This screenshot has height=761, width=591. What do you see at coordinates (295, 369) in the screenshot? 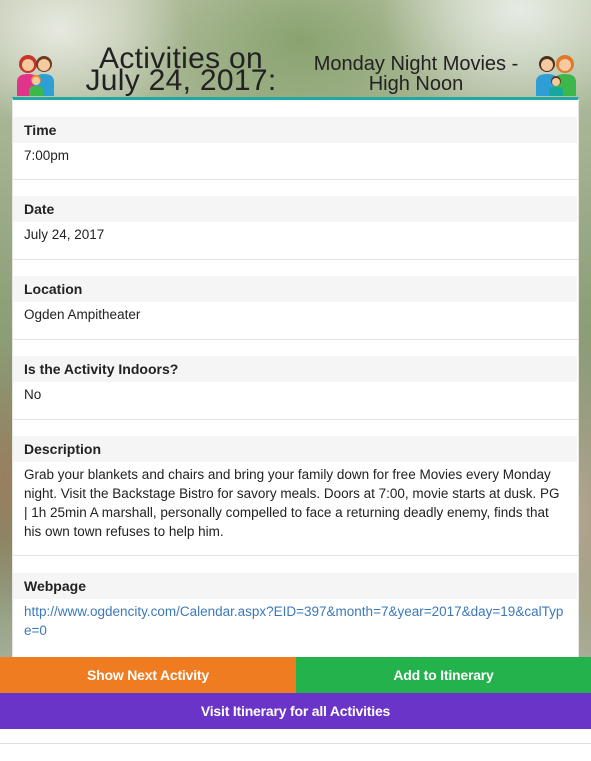
I see `indoors-label: Is the Activity Indoors?` at bounding box center [295, 369].